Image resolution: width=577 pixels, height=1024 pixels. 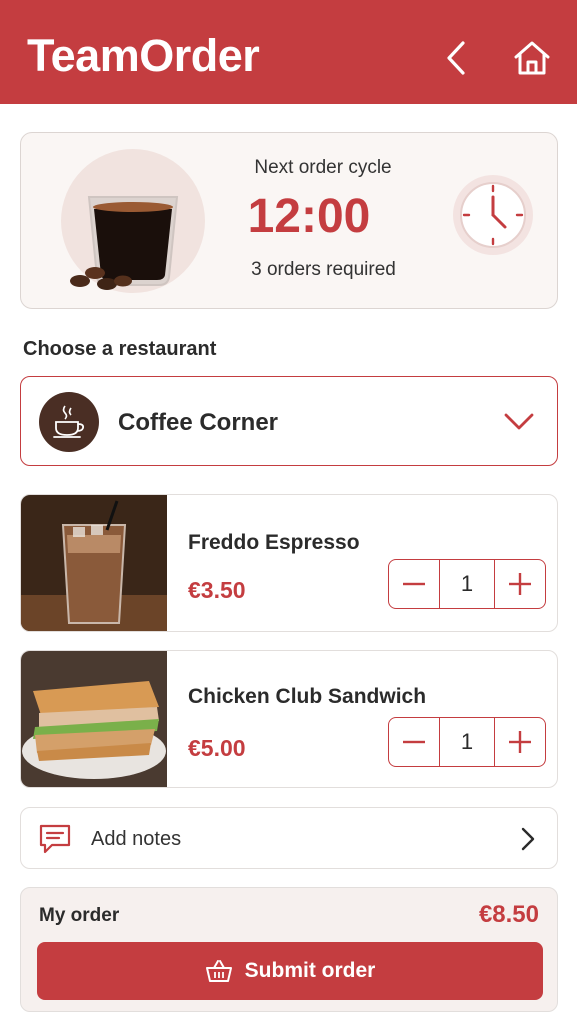 I want to click on restaurant-avatar, so click(x=69, y=422).